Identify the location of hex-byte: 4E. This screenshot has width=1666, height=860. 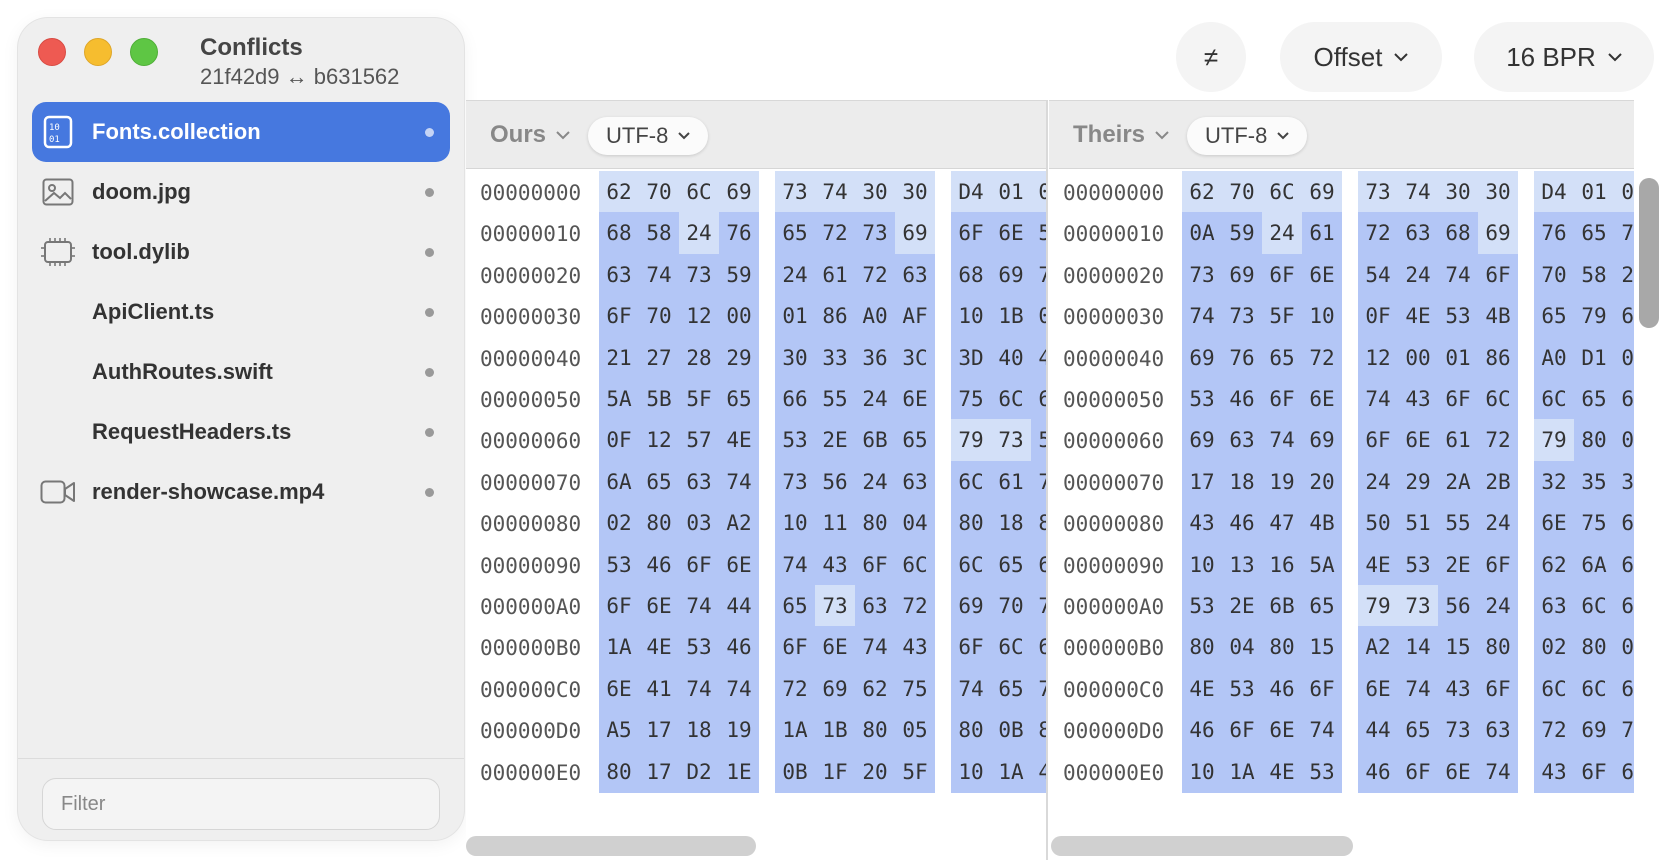
(1378, 564).